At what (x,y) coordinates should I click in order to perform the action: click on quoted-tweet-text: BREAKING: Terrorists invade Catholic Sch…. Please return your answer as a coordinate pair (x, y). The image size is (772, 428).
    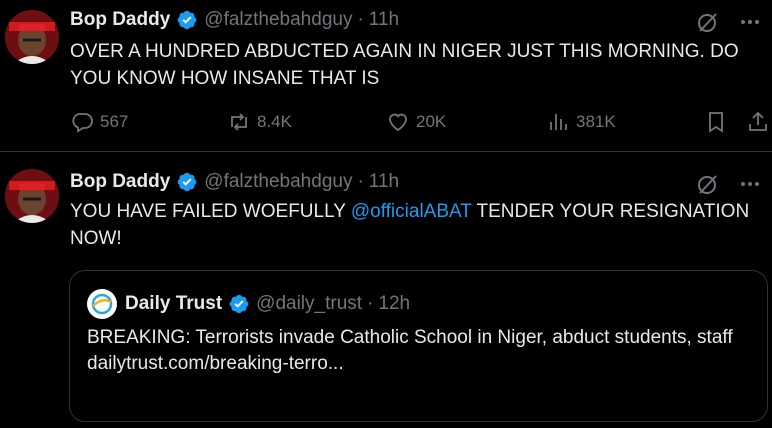
    Looking at the image, I should click on (420, 351).